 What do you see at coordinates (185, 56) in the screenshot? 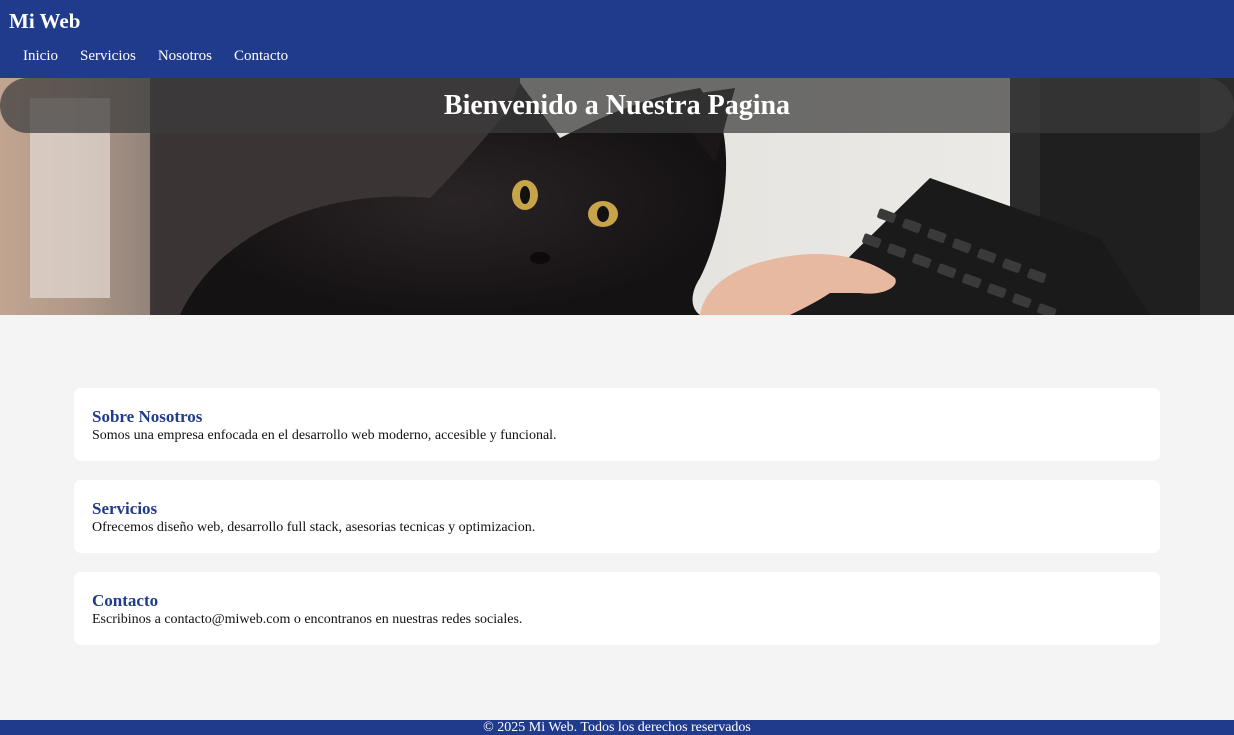
I see `nav-link-nosotros: Nosotros` at bounding box center [185, 56].